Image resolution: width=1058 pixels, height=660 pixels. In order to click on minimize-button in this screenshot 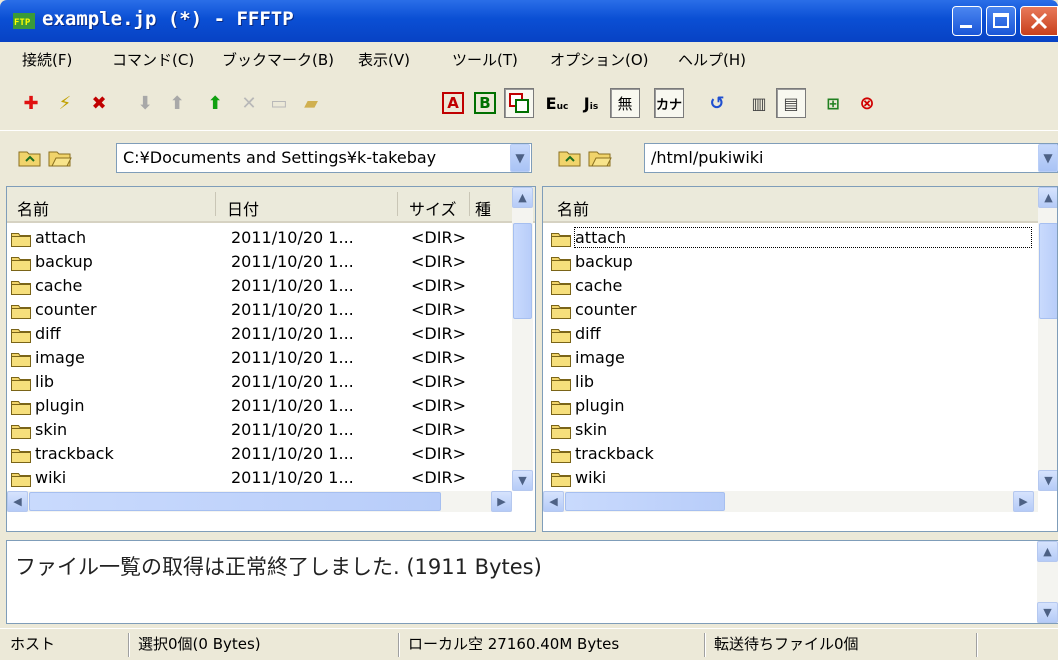, I will do `click(967, 21)`.